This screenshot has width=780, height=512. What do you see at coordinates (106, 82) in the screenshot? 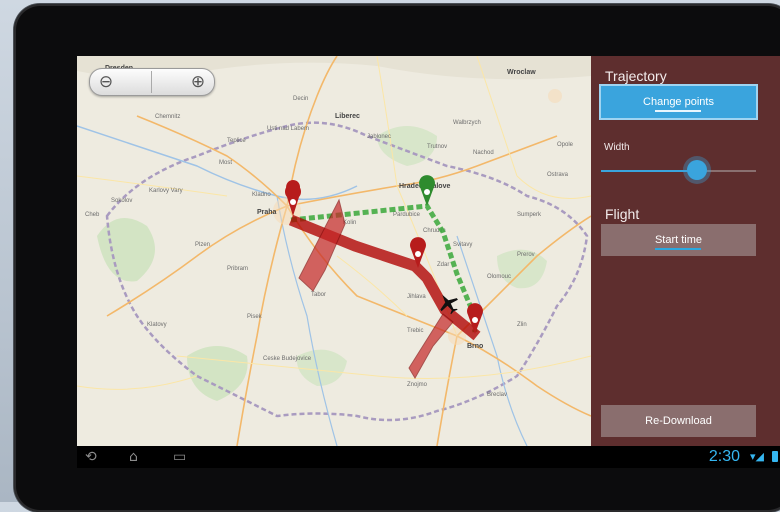
I see `zoom-out-icon: ⊖` at bounding box center [106, 82].